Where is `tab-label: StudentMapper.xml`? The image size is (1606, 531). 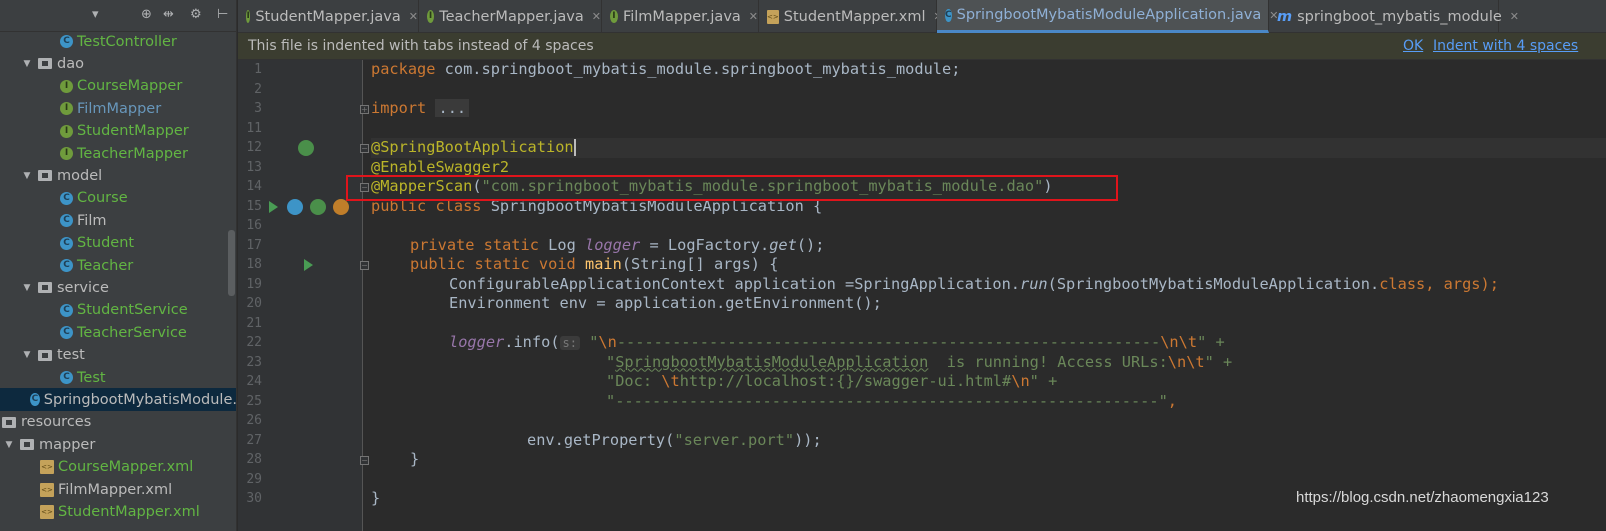 tab-label: StudentMapper.xml is located at coordinates (854, 16).